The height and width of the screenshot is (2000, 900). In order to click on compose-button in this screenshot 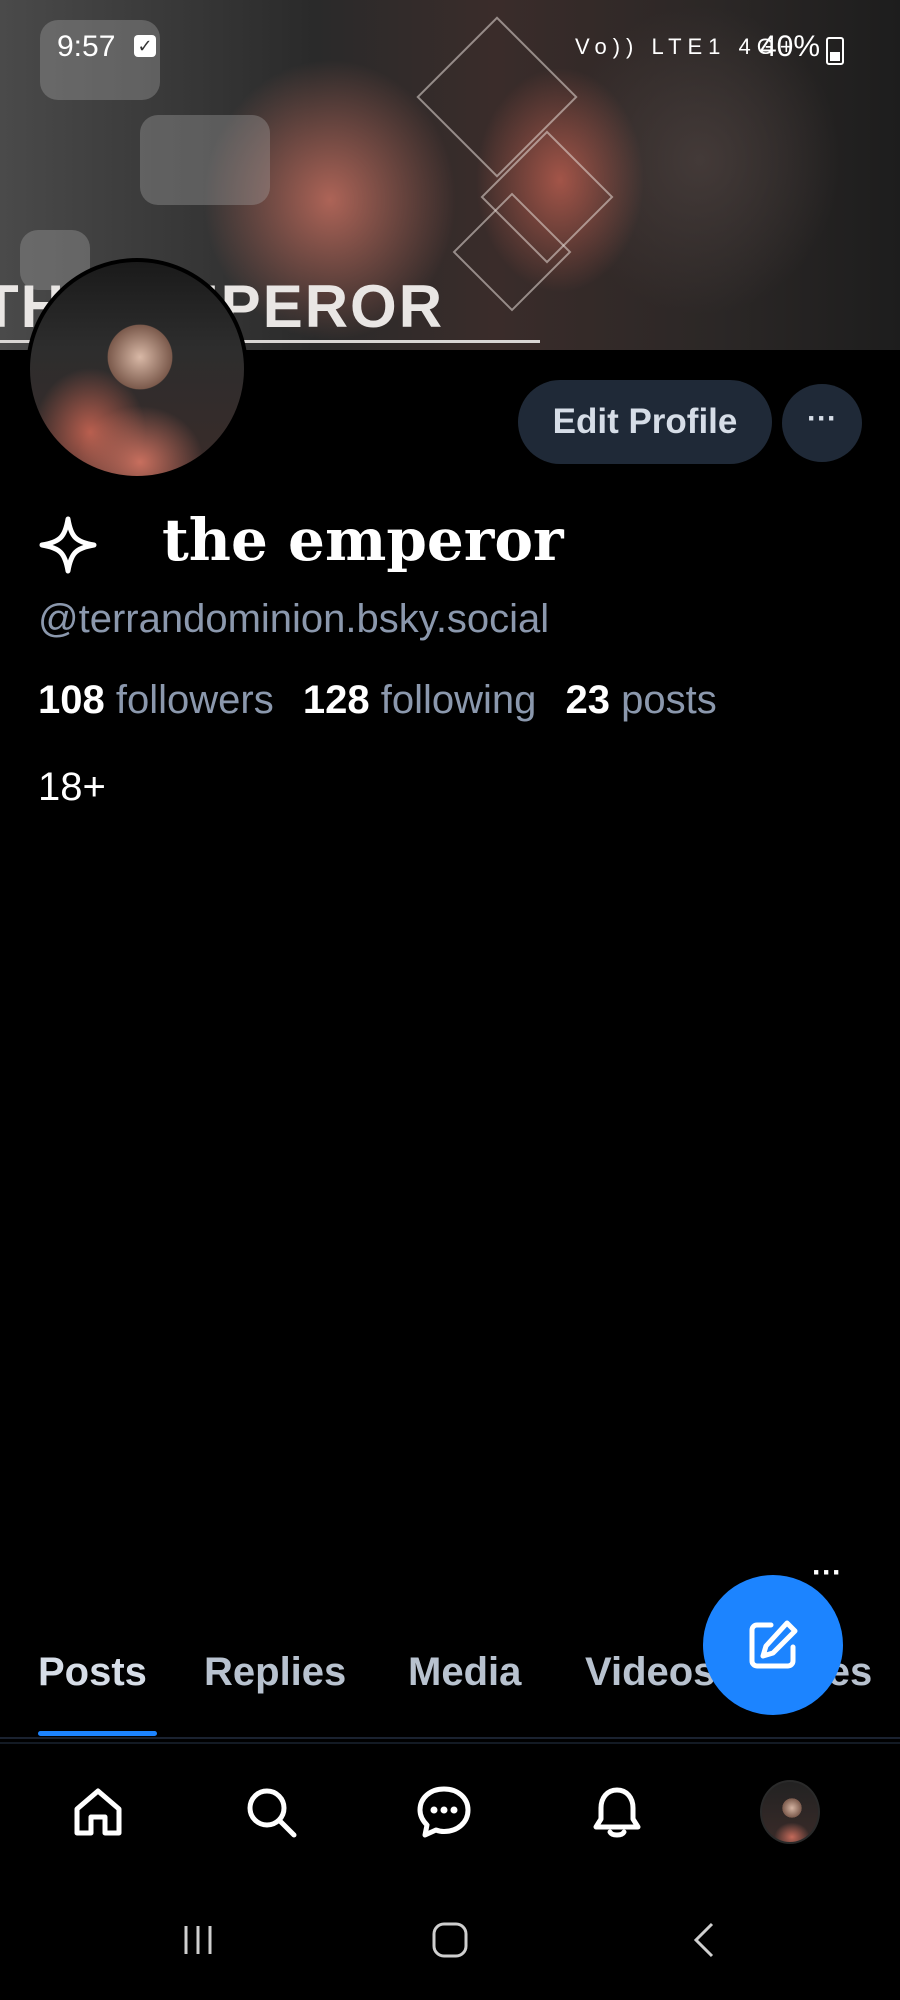, I will do `click(773, 1645)`.